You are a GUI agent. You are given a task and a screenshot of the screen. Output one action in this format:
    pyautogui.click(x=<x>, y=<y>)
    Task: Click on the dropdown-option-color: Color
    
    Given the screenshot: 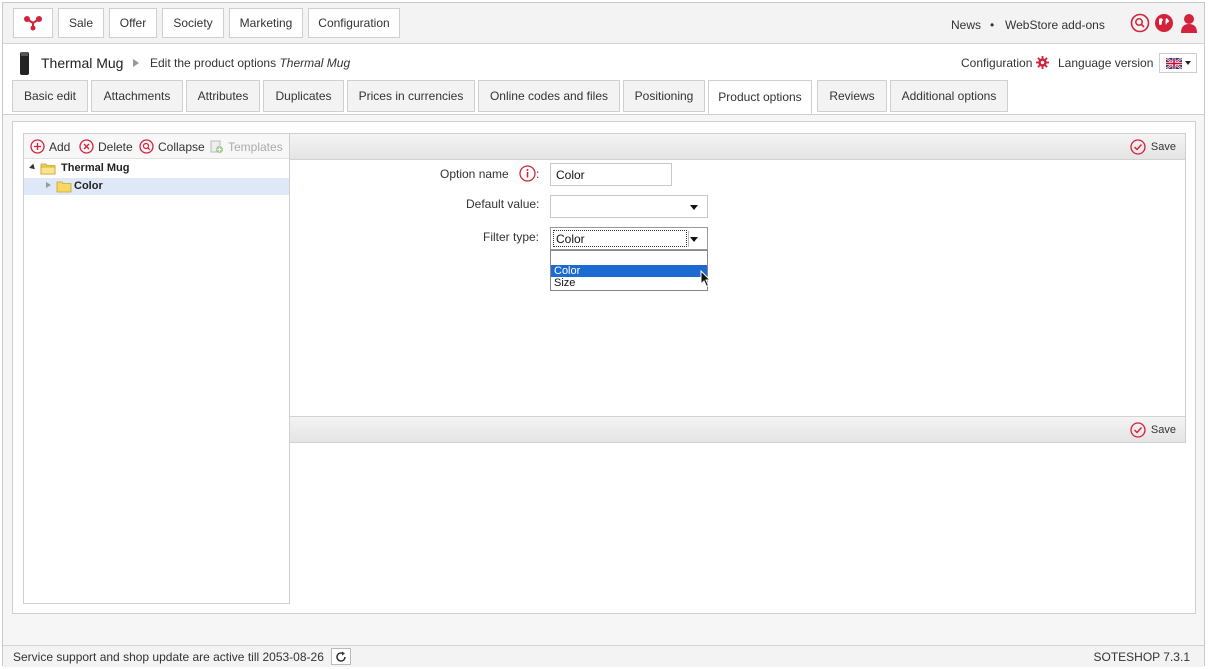 What is the action you would take?
    pyautogui.click(x=629, y=271)
    